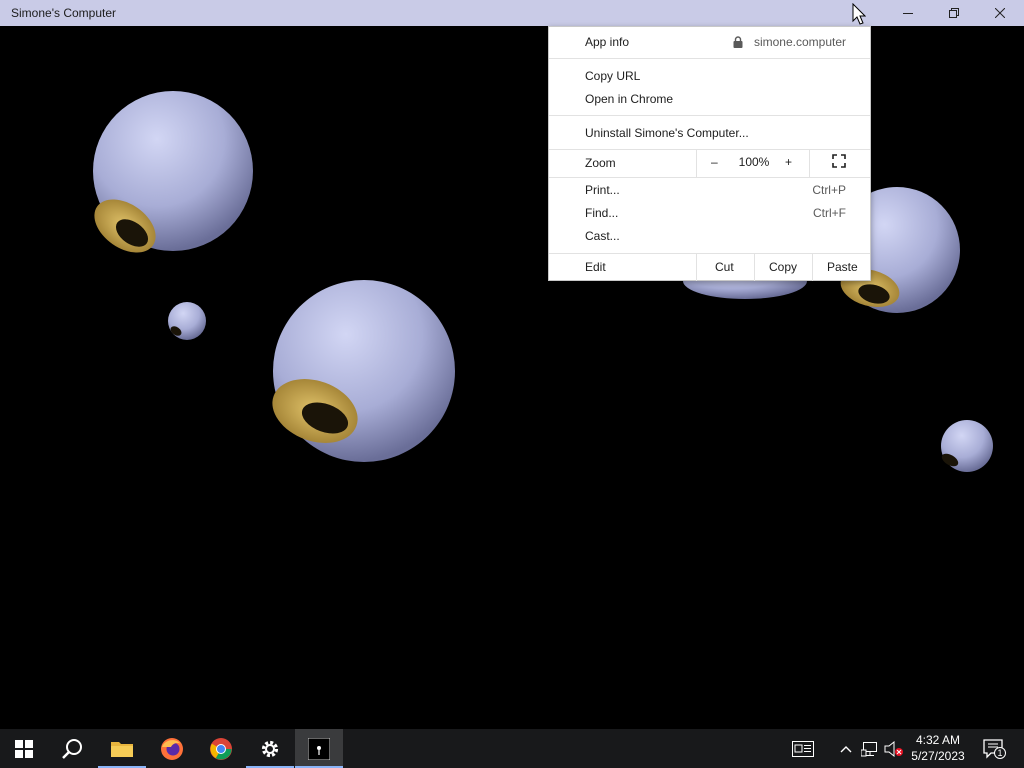 The image size is (1024, 768). Describe the element at coordinates (709, 42) in the screenshot. I see `menu-item-app-info: App info simone.computer` at that location.